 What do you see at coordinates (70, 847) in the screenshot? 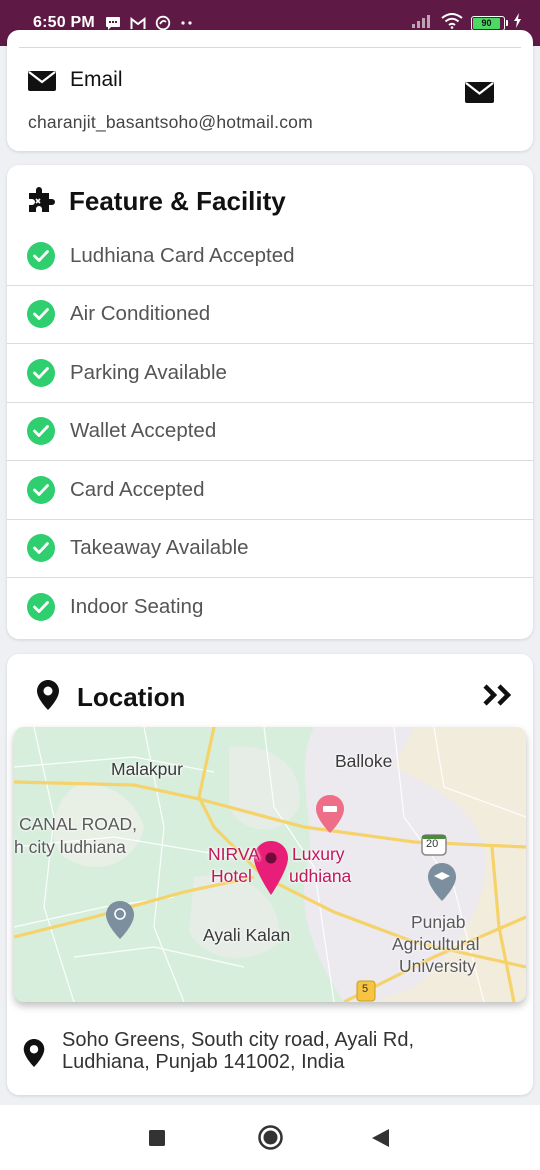
I see `map-label-south-city: h city ludhiana` at bounding box center [70, 847].